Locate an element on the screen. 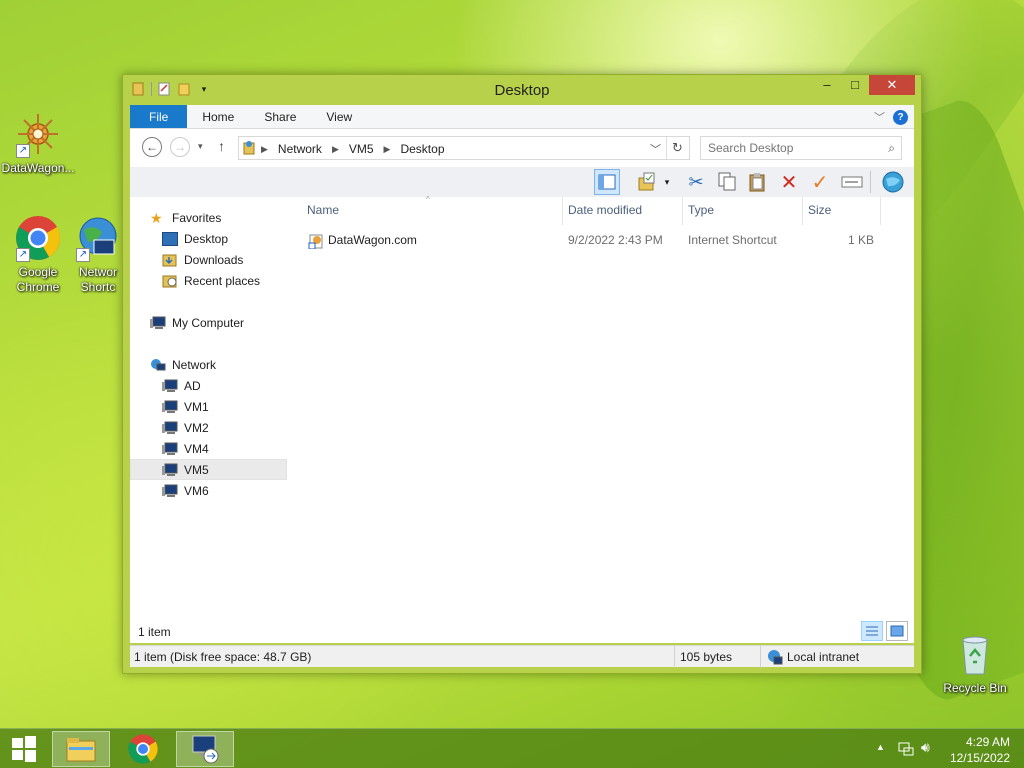 This screenshot has height=768, width=1024. datawagon-icon: ↗ is located at coordinates (38, 134).